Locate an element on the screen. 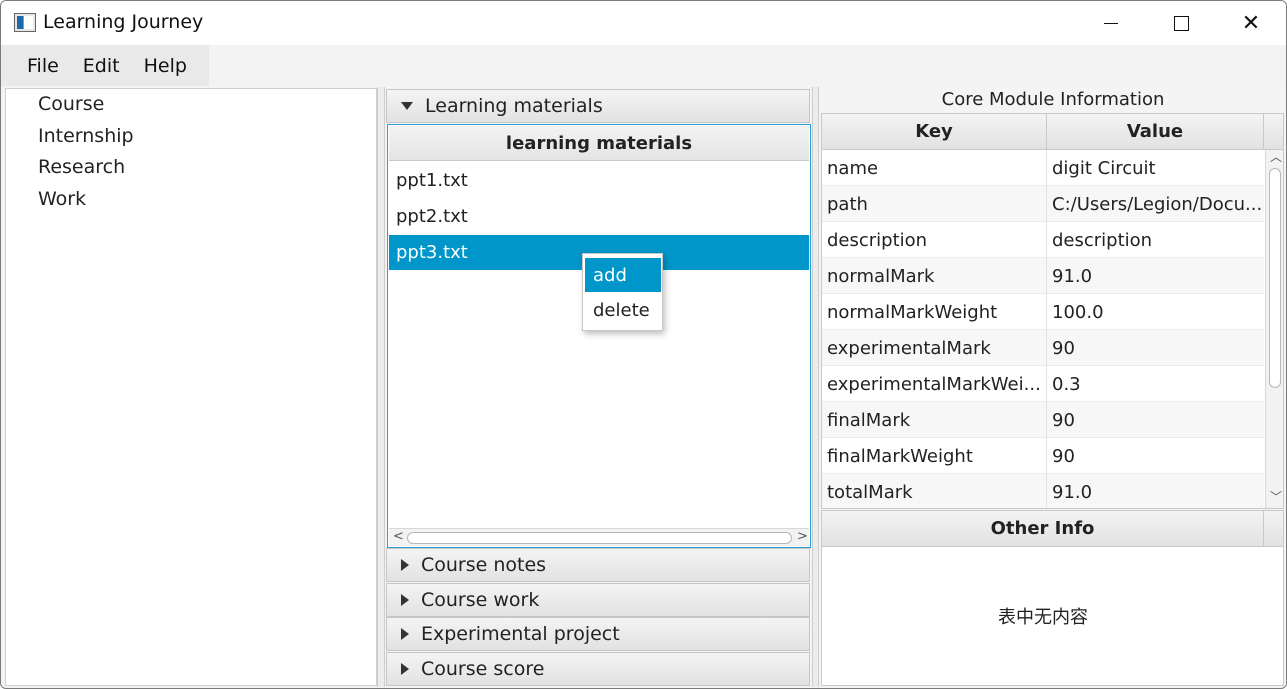  table-row: description description is located at coordinates (1043, 240).